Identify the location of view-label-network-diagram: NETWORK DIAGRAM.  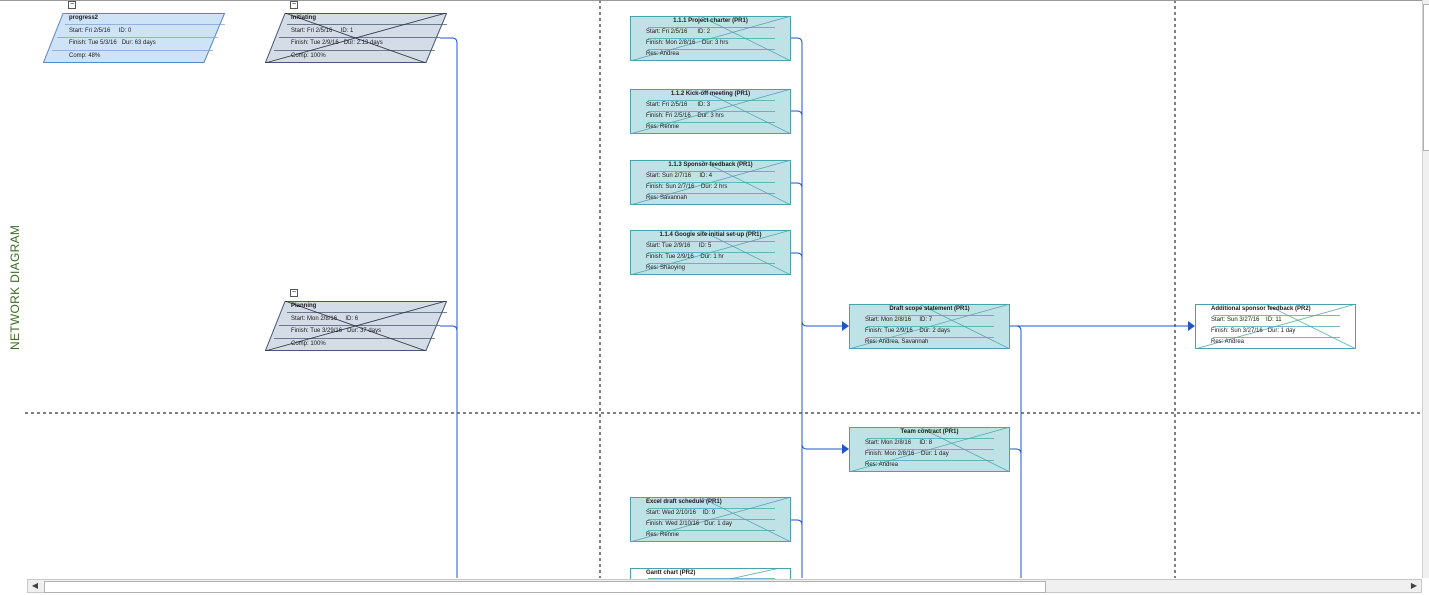
(15, 287).